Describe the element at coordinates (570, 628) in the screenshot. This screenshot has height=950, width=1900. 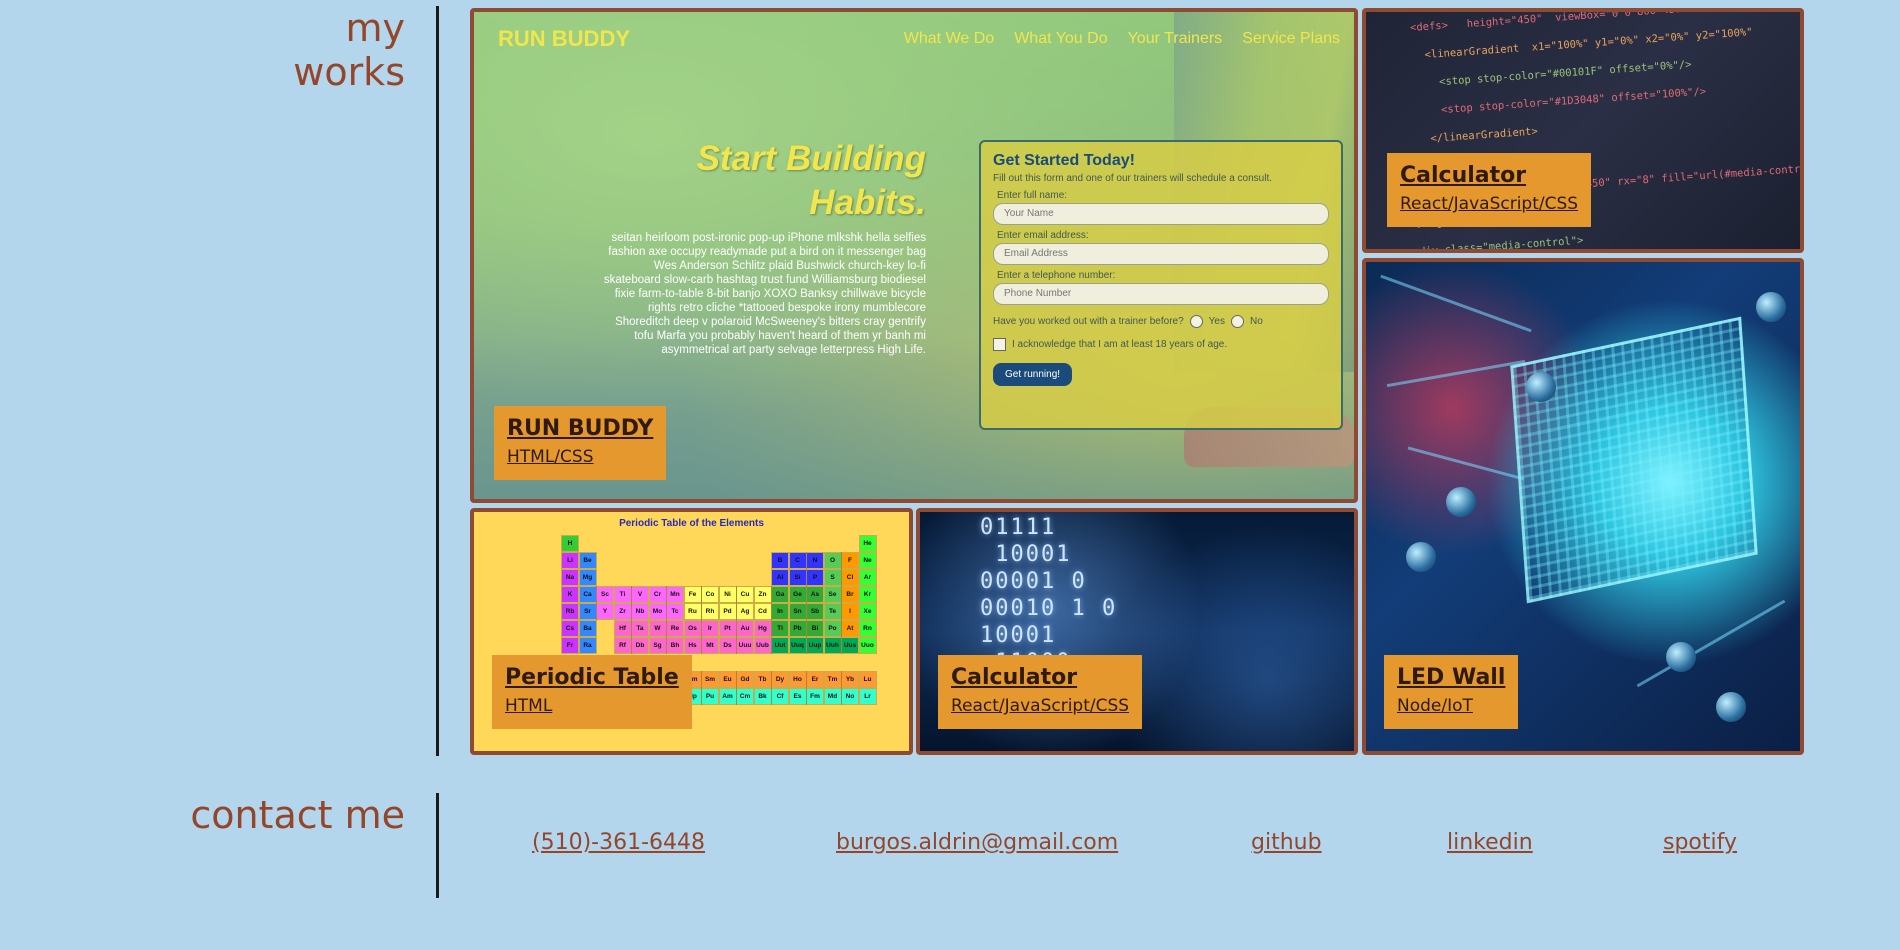
I see `element-cell: Cs` at that location.